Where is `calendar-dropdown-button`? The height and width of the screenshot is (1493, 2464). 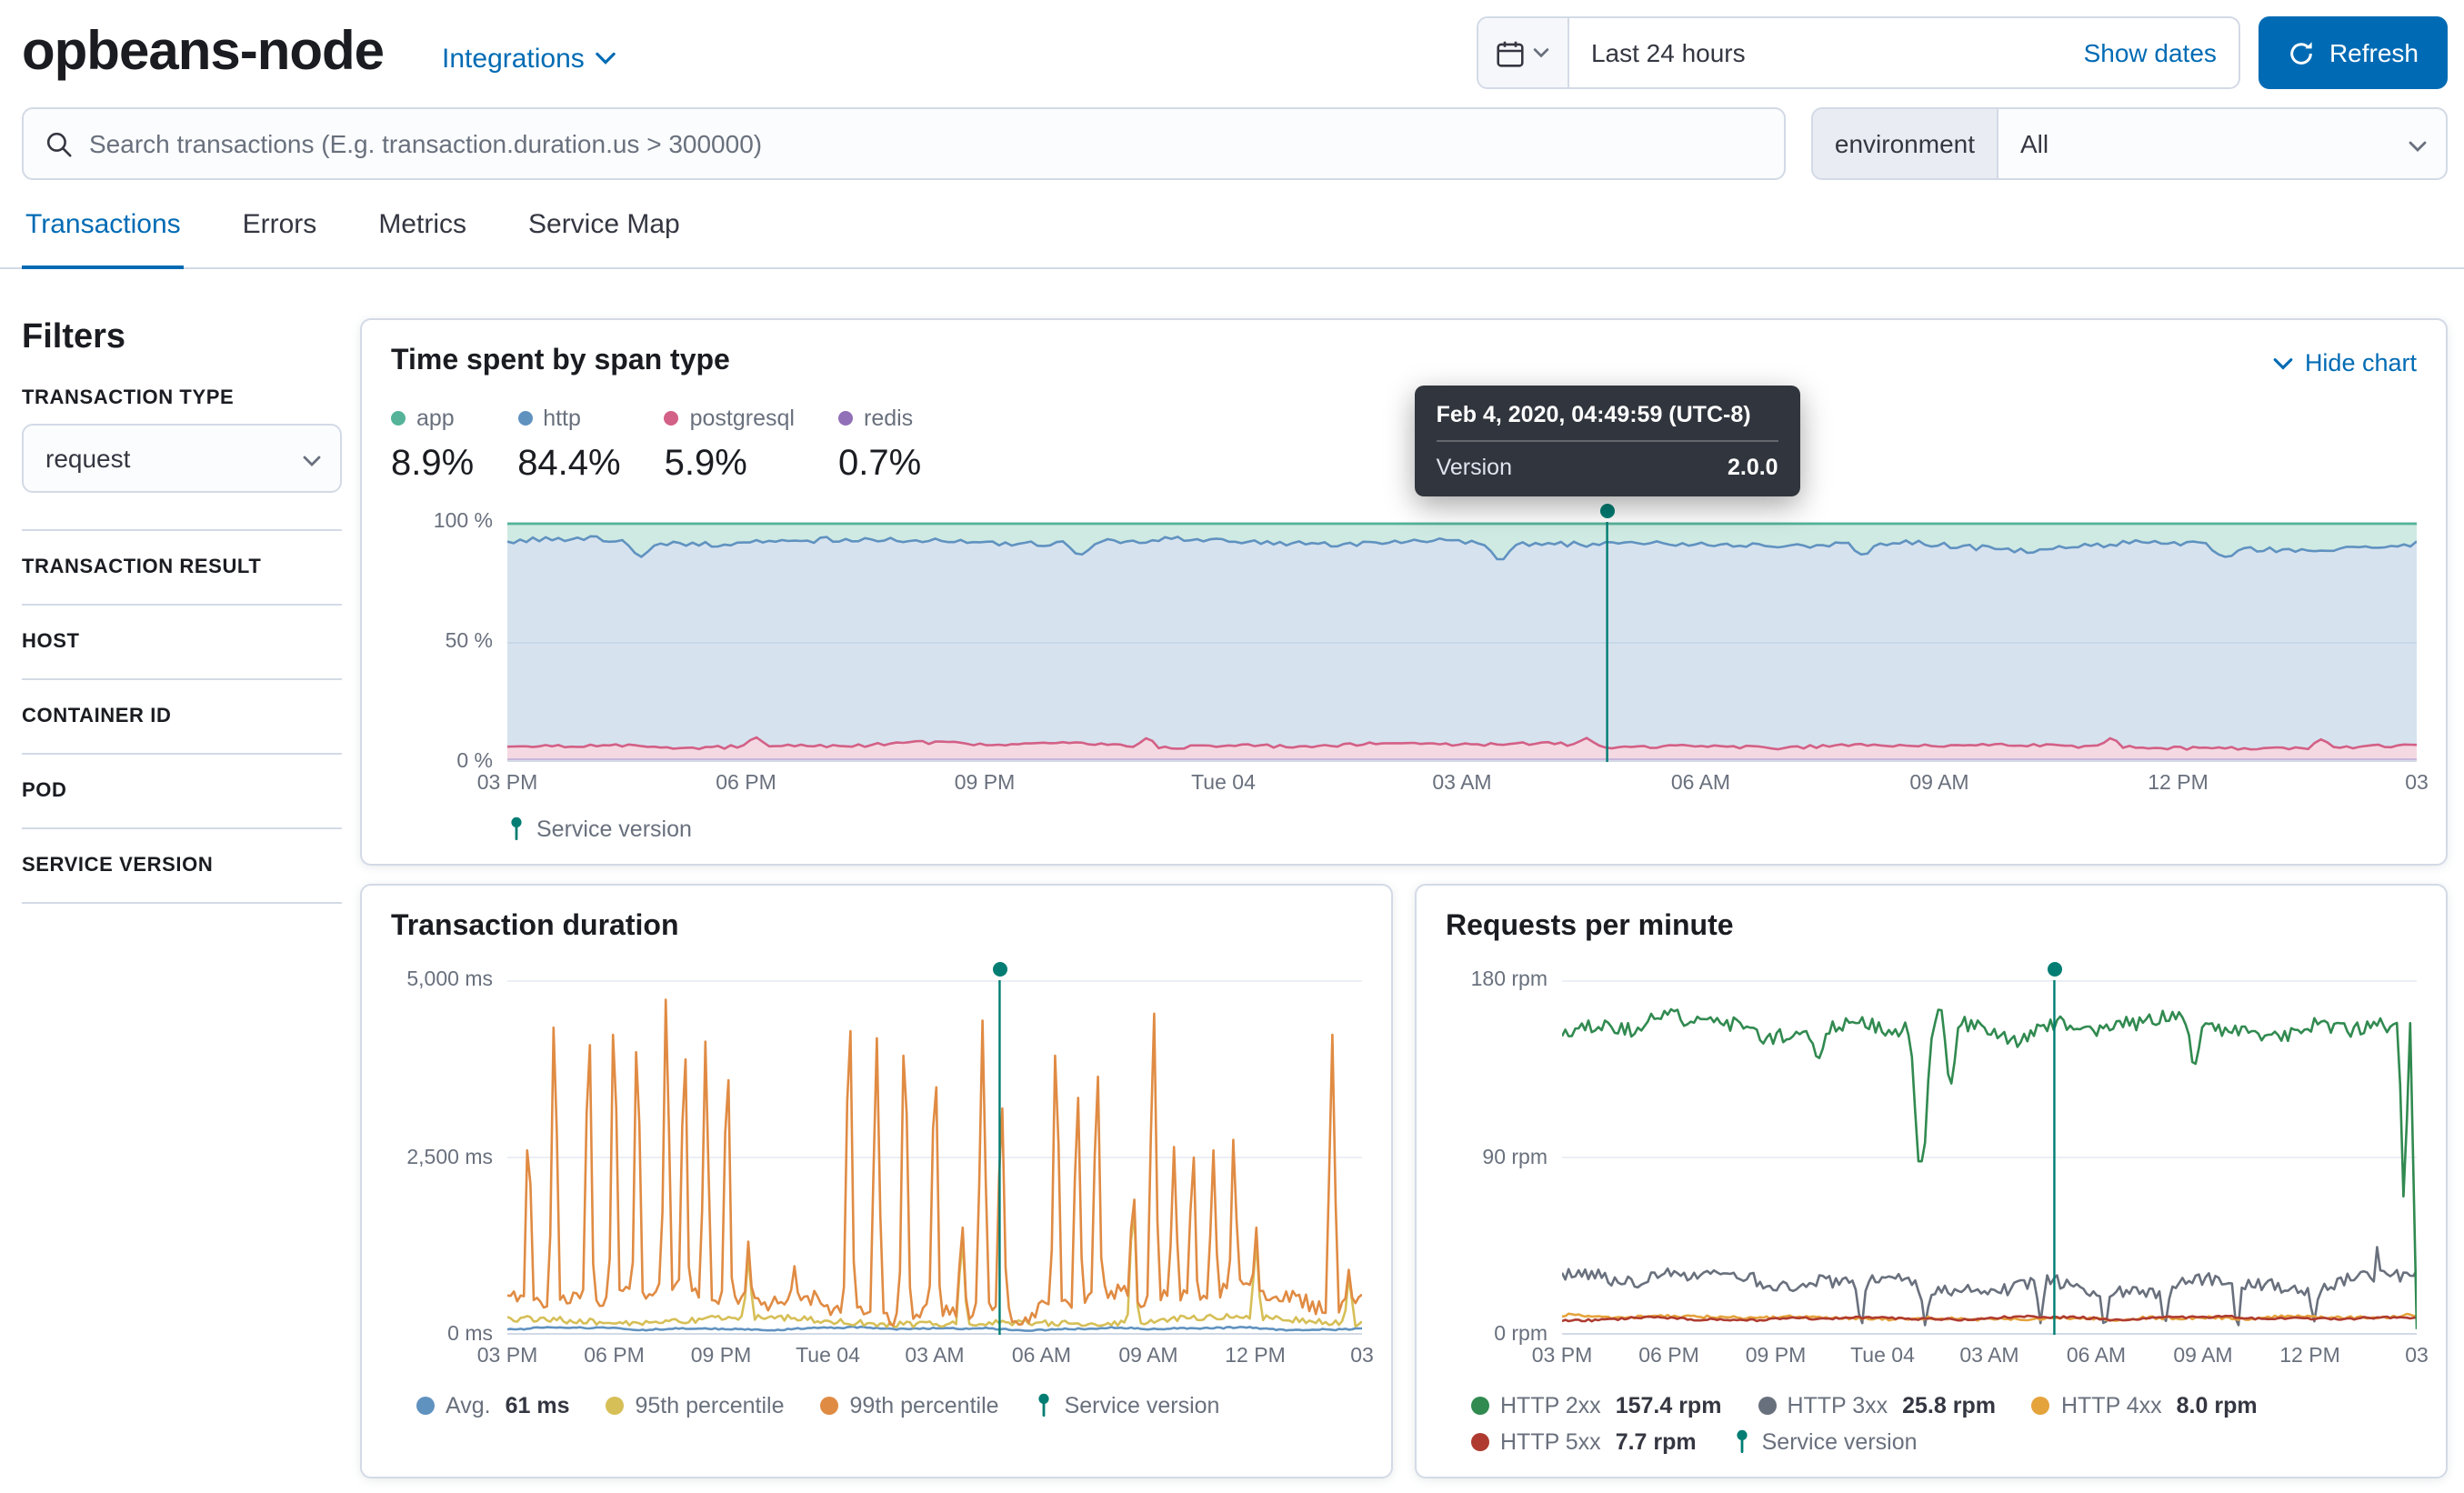 calendar-dropdown-button is located at coordinates (1523, 52).